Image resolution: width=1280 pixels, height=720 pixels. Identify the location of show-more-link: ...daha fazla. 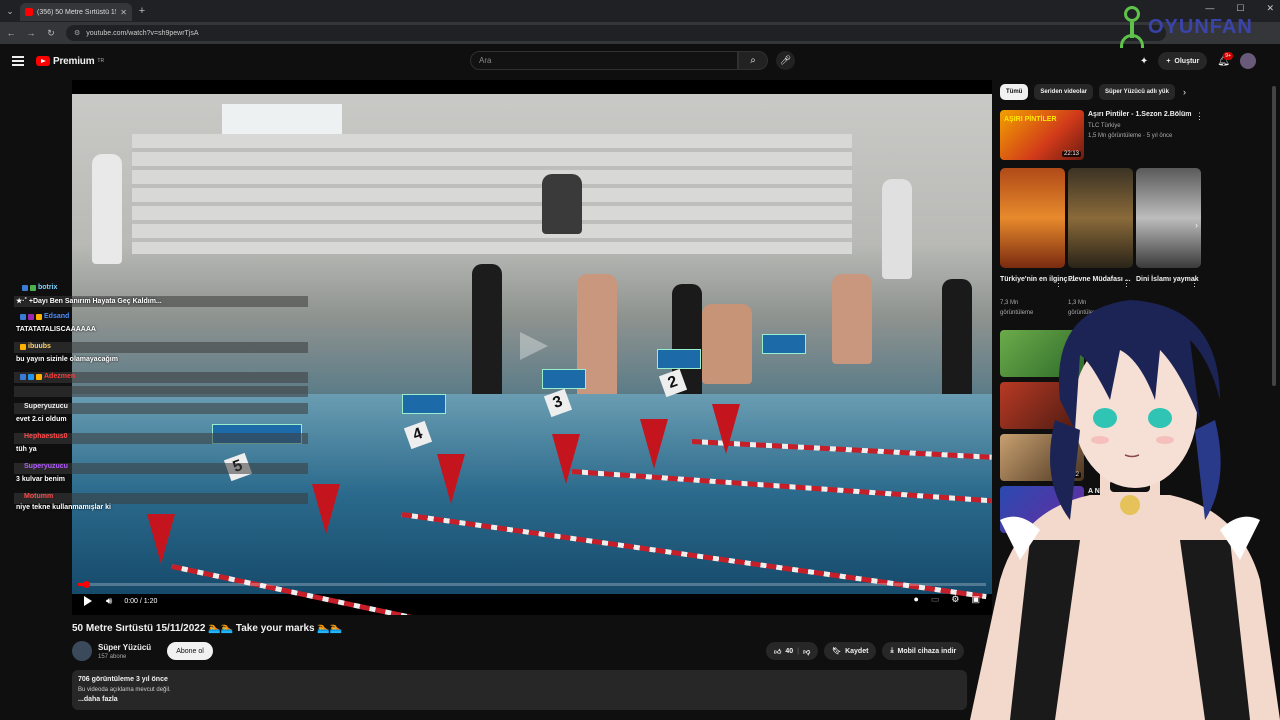
(519, 700).